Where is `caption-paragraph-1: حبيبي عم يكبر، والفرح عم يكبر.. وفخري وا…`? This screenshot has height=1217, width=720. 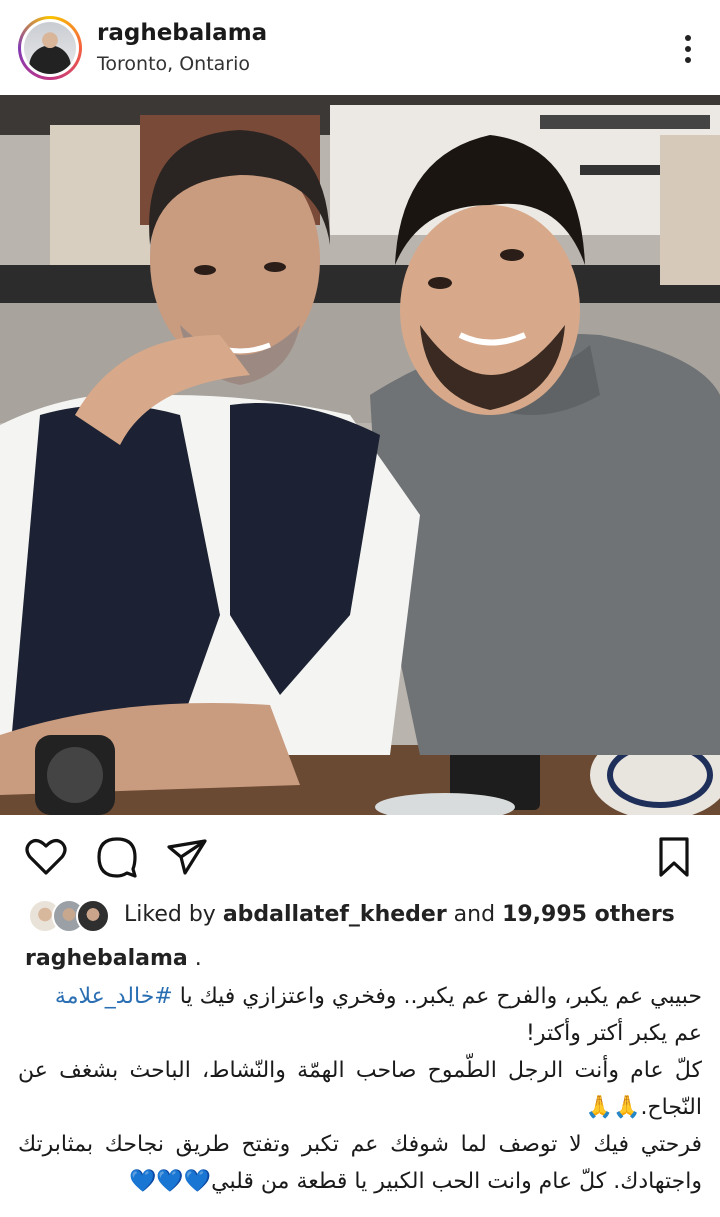 caption-paragraph-1: حبيبي عم يكبر، والفرح عم يكبر.. وفخري وا… is located at coordinates (360, 996).